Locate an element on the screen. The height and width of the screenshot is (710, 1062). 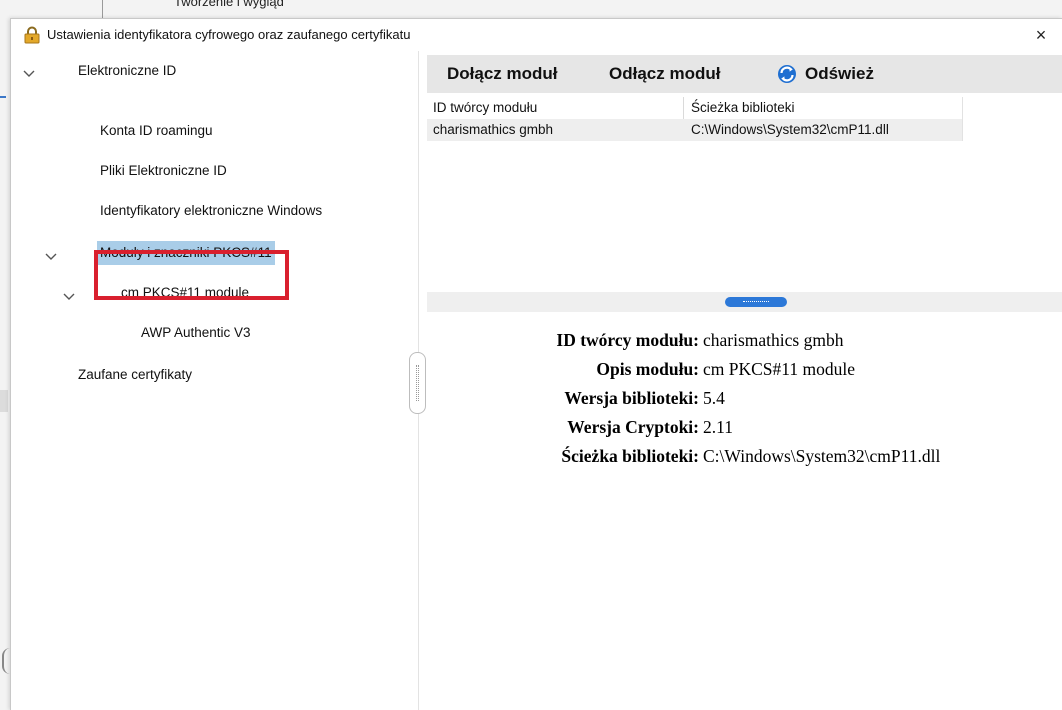
splitter-handle-icon is located at coordinates (756, 302).